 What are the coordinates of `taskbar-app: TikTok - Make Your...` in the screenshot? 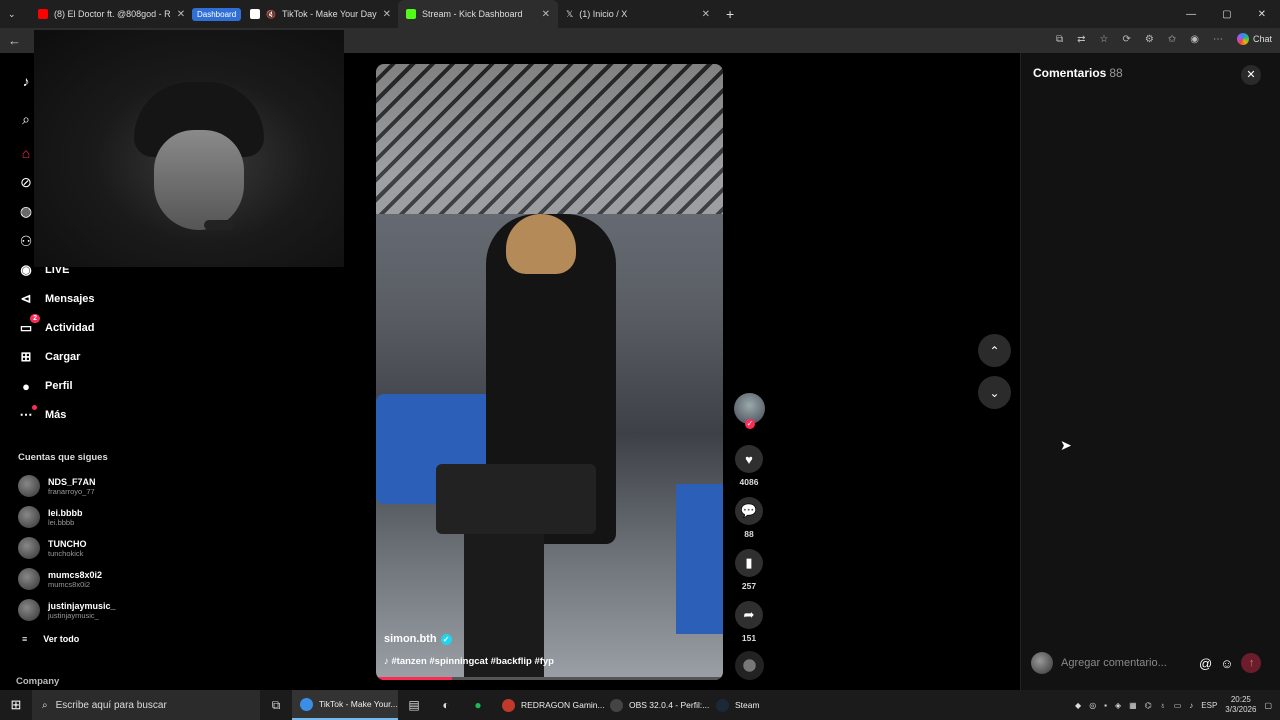 It's located at (345, 705).